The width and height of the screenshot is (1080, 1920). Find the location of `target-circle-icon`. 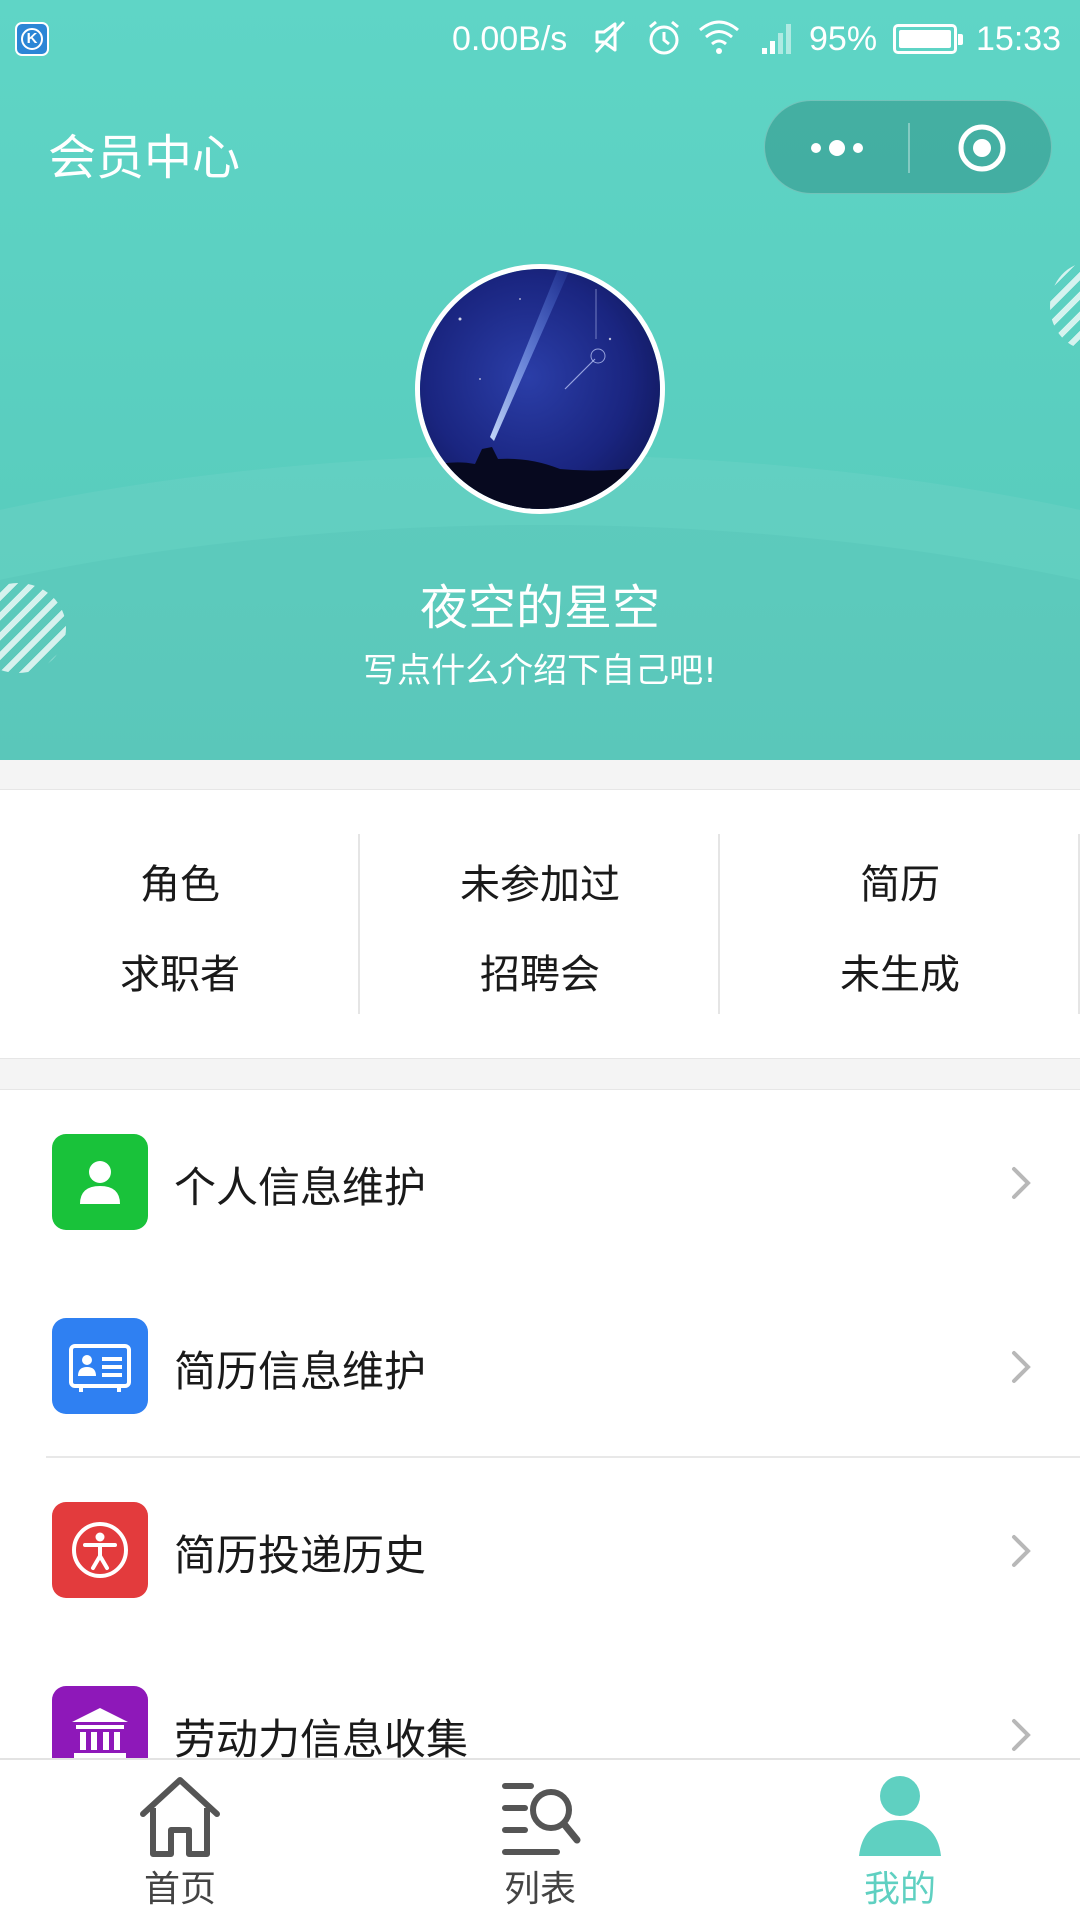

target-circle-icon is located at coordinates (981, 148).